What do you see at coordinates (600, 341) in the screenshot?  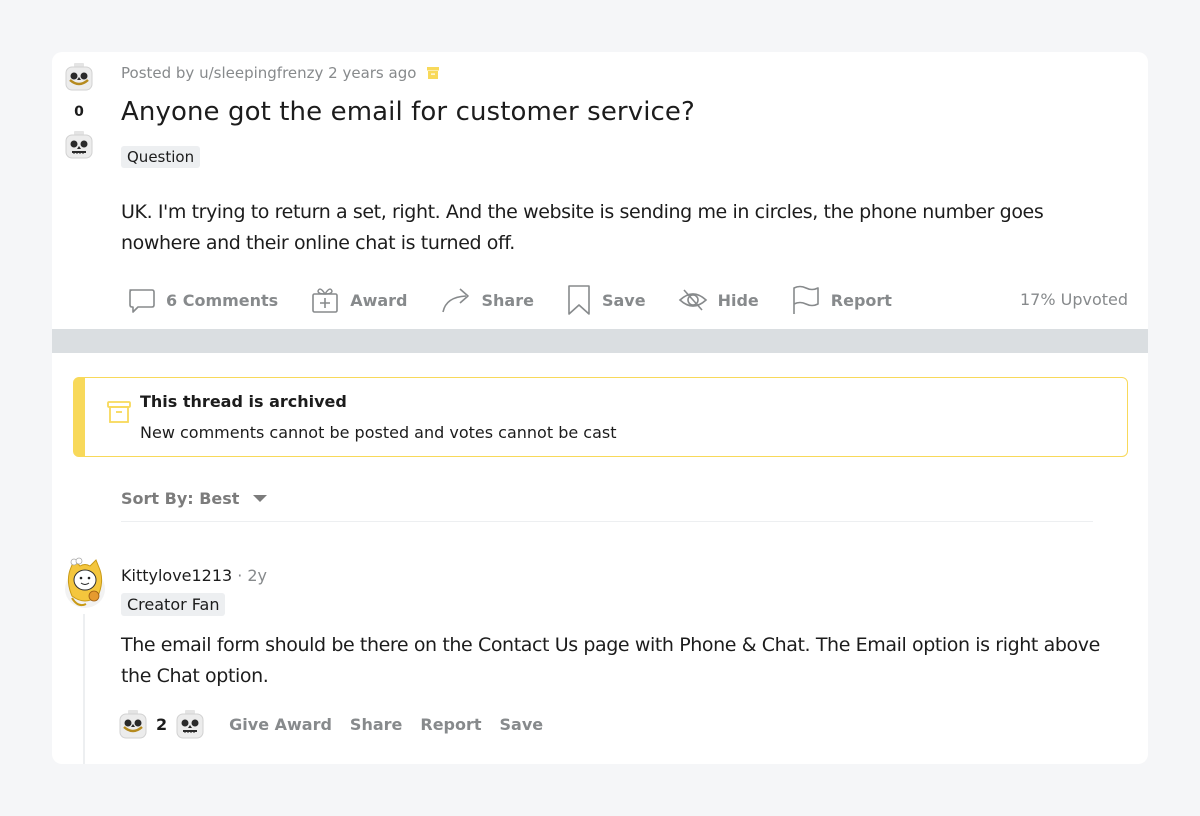 I see `section-divider` at bounding box center [600, 341].